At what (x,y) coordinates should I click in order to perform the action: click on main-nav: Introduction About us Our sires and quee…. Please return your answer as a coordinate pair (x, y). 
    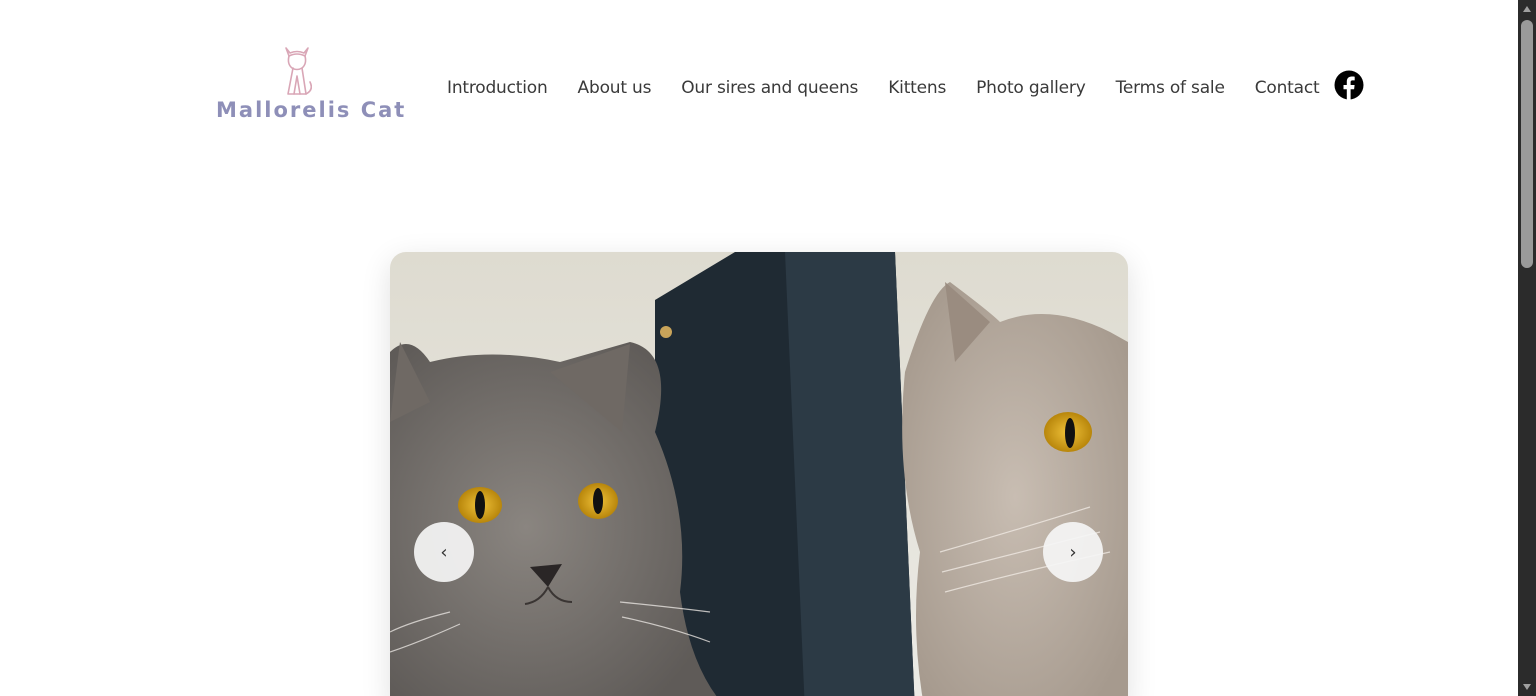
    Looking at the image, I should click on (883, 88).